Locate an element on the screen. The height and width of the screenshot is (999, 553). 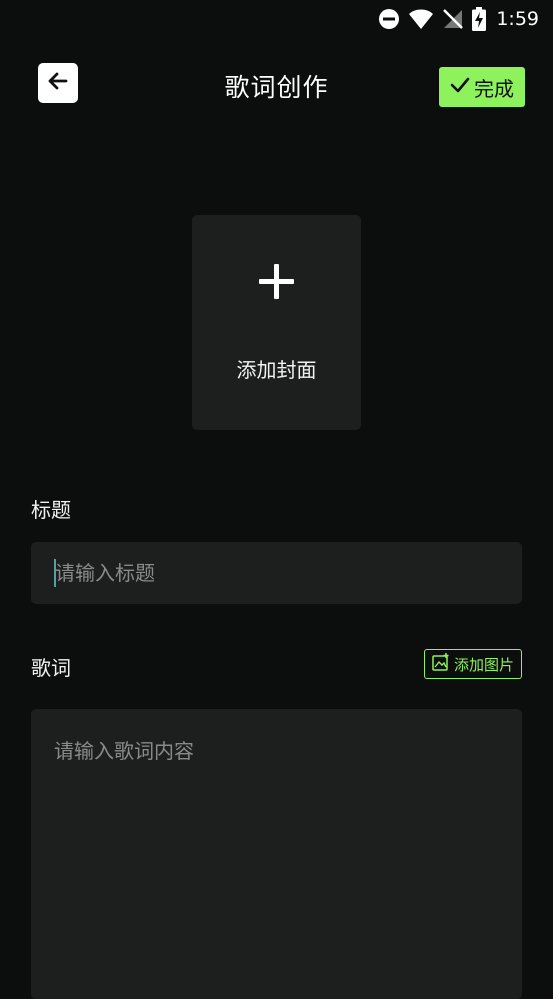
title-input is located at coordinates (276, 573).